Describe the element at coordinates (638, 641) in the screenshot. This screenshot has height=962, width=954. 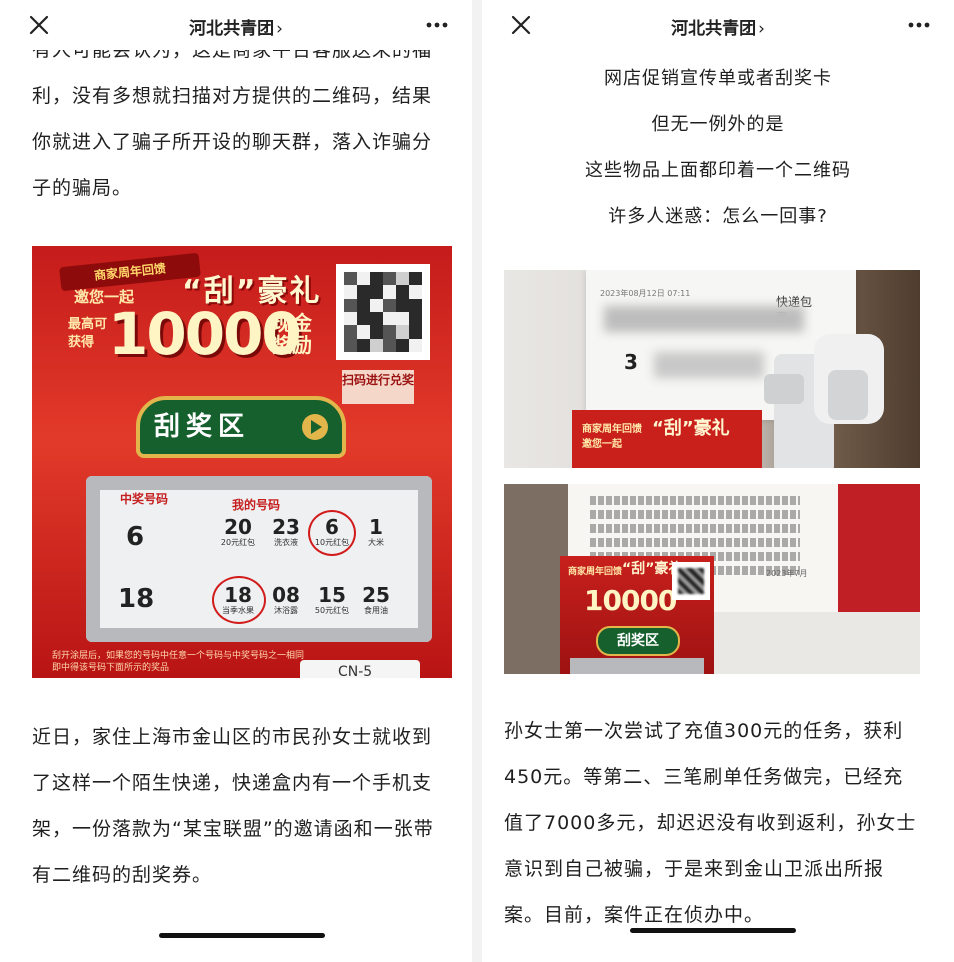
I see `mini-card-area: 刮奖区` at that location.